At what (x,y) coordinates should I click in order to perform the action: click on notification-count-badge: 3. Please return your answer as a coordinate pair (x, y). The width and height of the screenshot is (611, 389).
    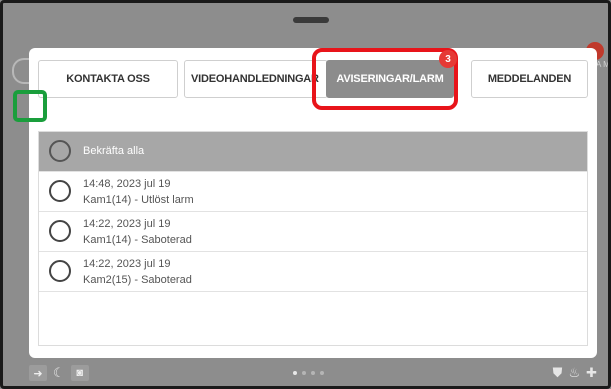
    Looking at the image, I should click on (448, 59).